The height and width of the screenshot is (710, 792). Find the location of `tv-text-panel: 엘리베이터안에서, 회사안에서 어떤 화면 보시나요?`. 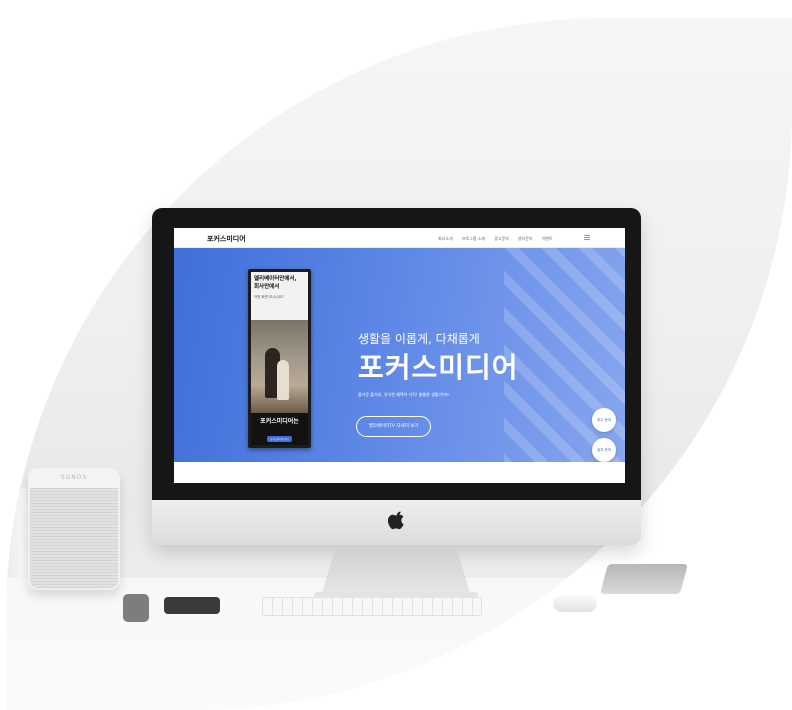

tv-text-panel: 엘리베이터안에서, 회사안에서 어떤 화면 보시나요? is located at coordinates (279, 296).